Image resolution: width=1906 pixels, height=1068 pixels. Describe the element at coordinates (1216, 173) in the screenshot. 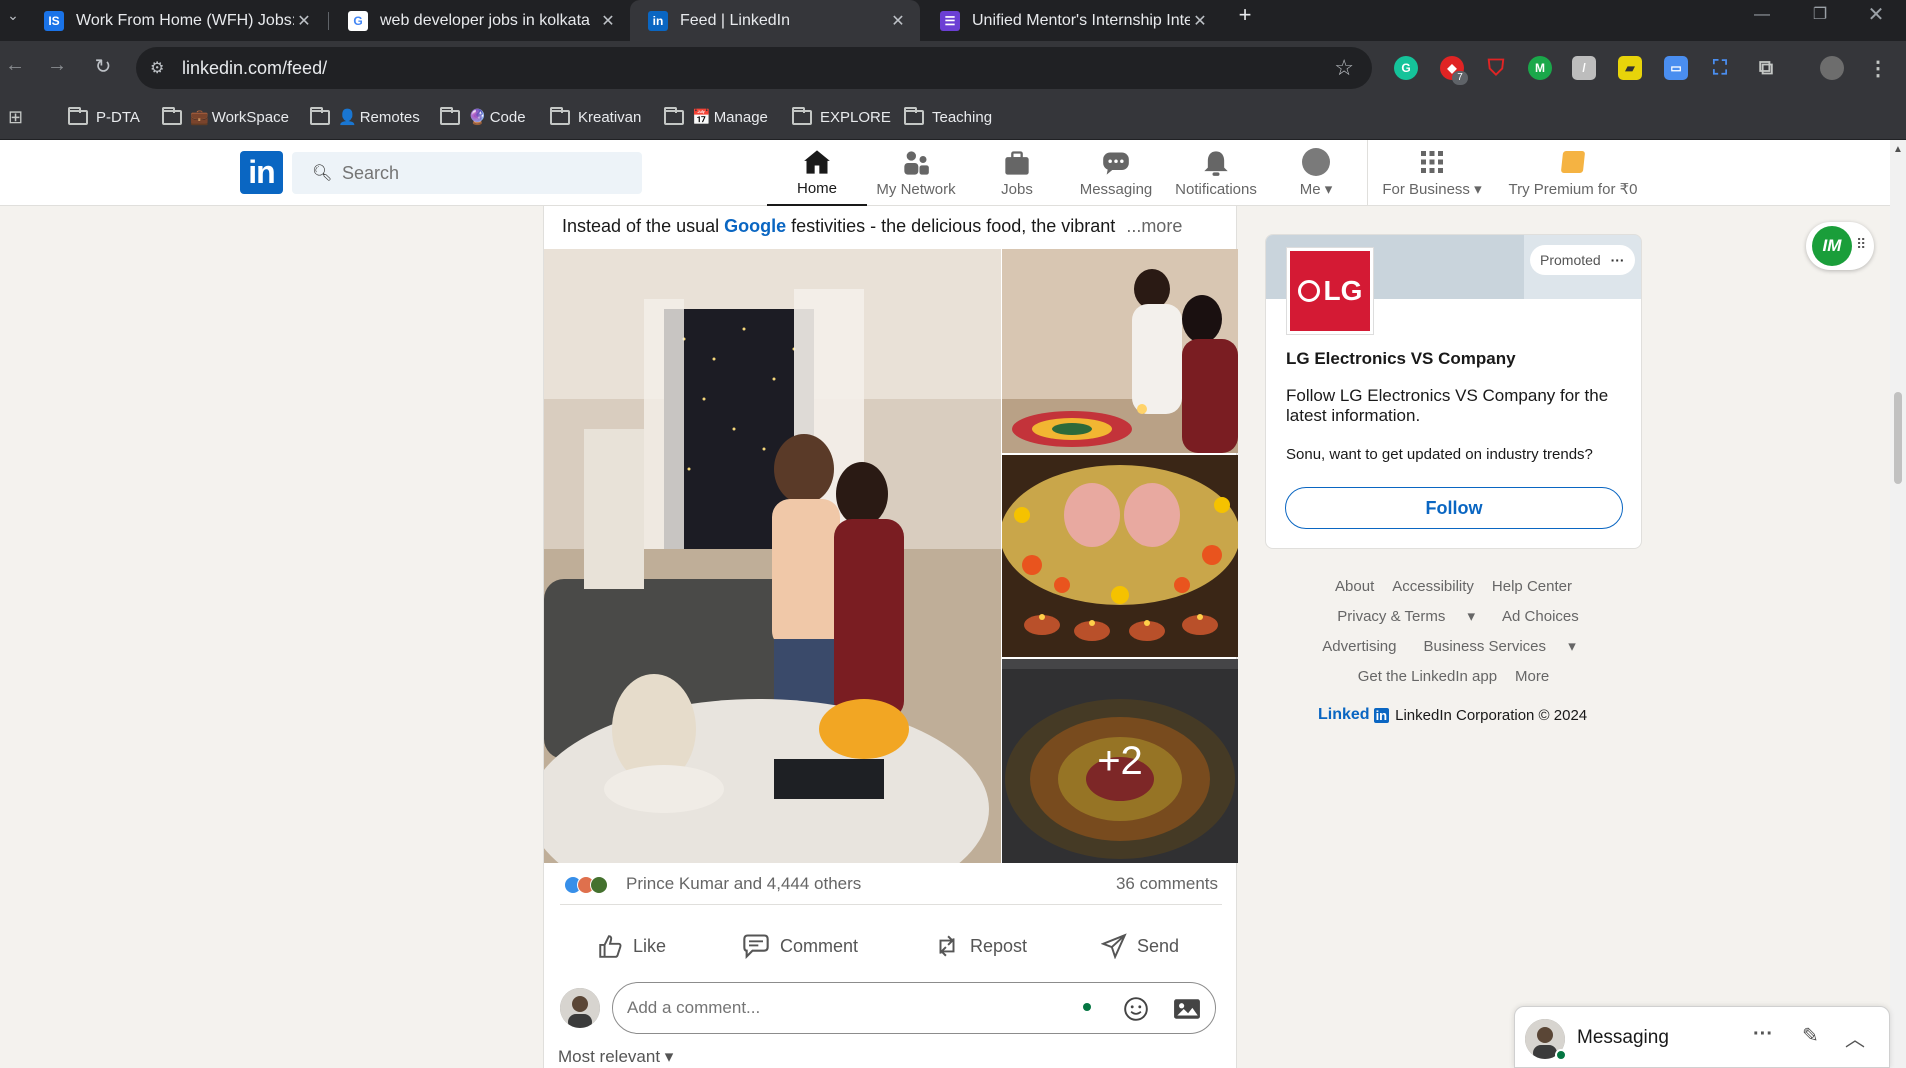

I see `nav-notifications: Notifications` at that location.